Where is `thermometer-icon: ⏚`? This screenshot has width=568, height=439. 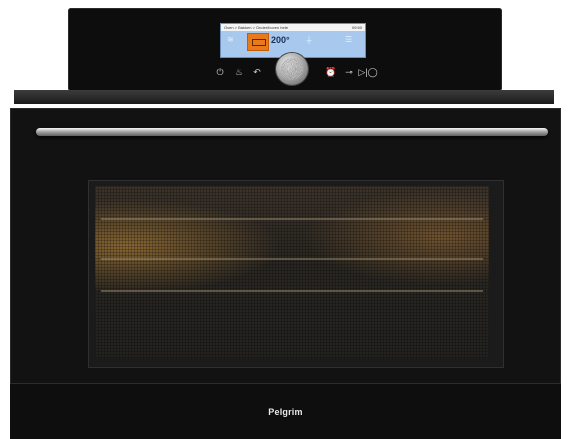
thermometer-icon: ⏚ is located at coordinates (309, 40).